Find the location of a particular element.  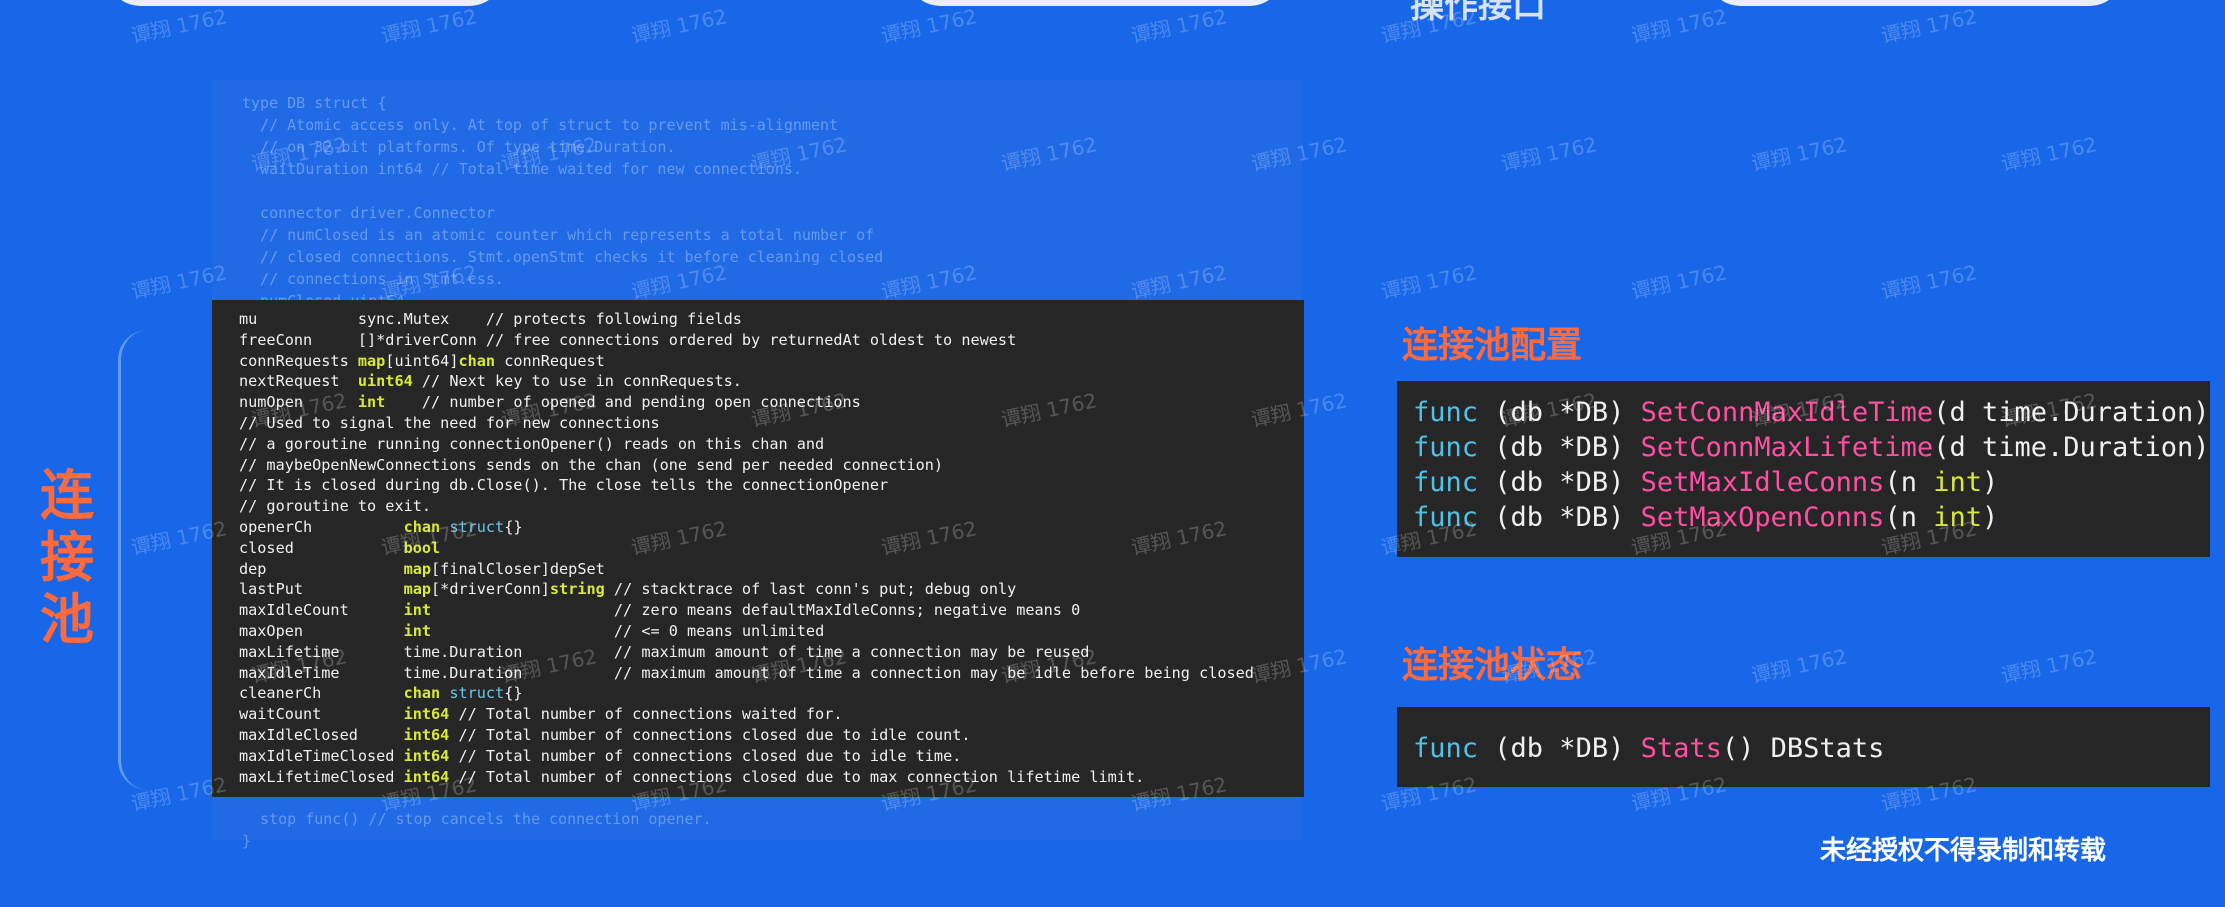

code-line: // goroutine to exit. is located at coordinates (335, 506).